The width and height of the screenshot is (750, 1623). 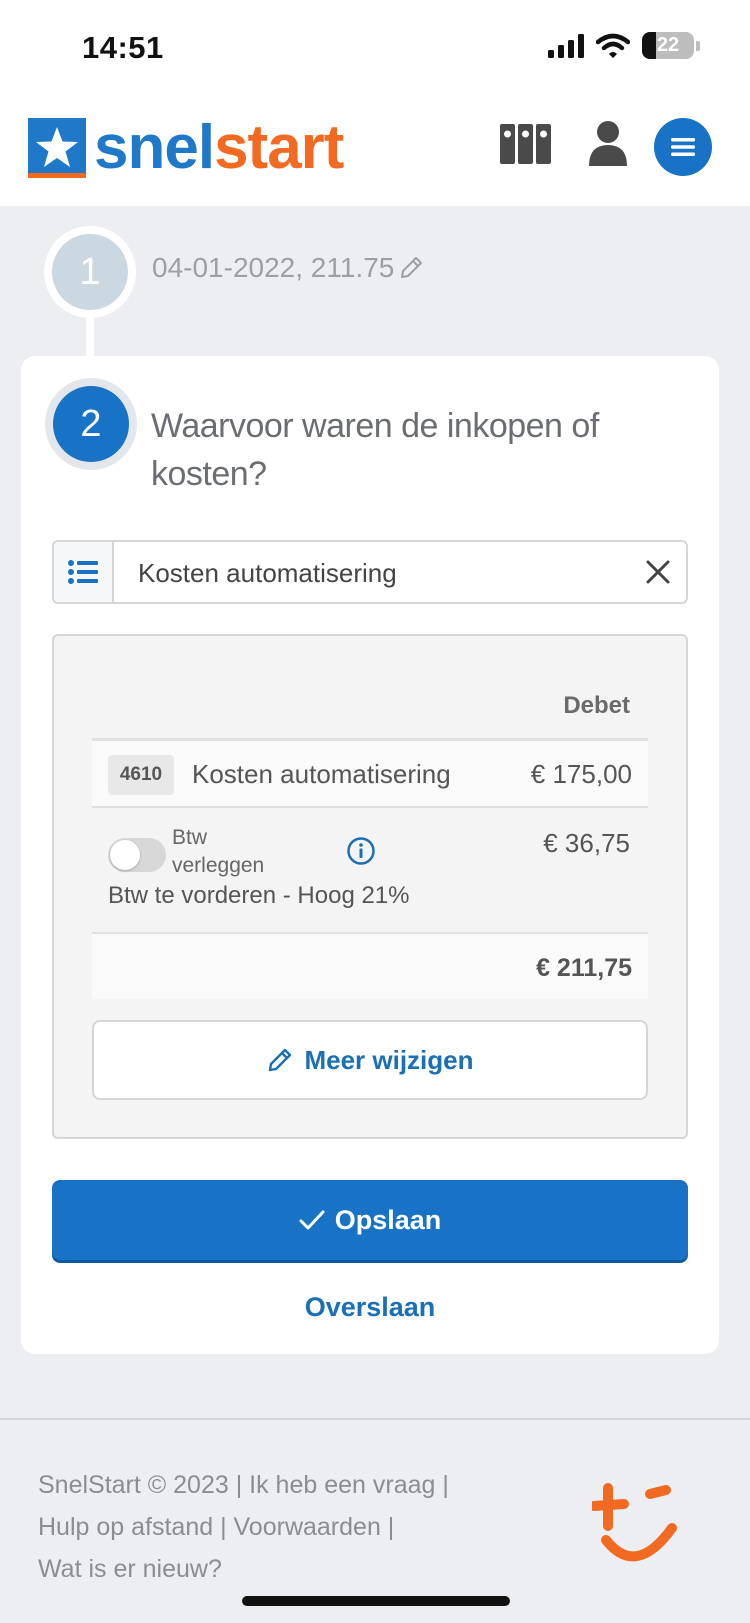 What do you see at coordinates (370, 807) in the screenshot?
I see `divider` at bounding box center [370, 807].